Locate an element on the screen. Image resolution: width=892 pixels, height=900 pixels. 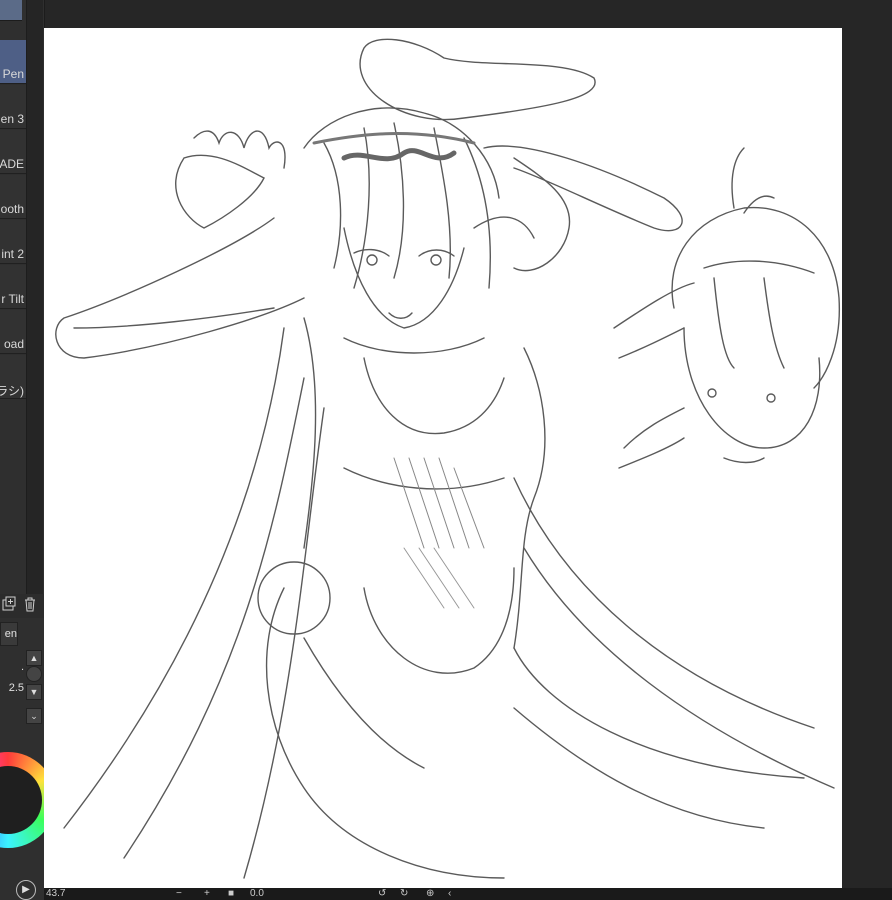
saturation-area is located at coordinates (21, 800).